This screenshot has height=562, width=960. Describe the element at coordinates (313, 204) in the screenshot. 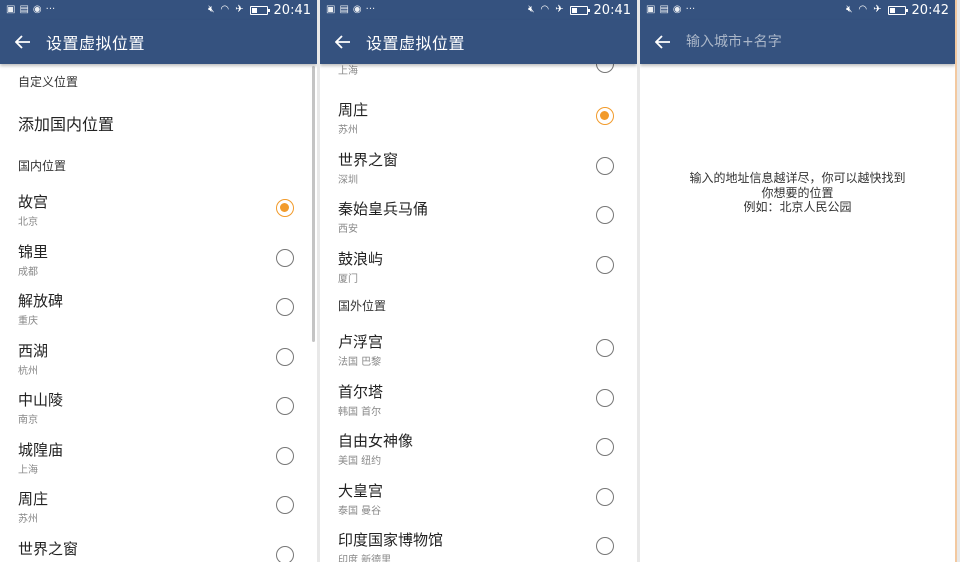

I see `scrollbar` at that location.